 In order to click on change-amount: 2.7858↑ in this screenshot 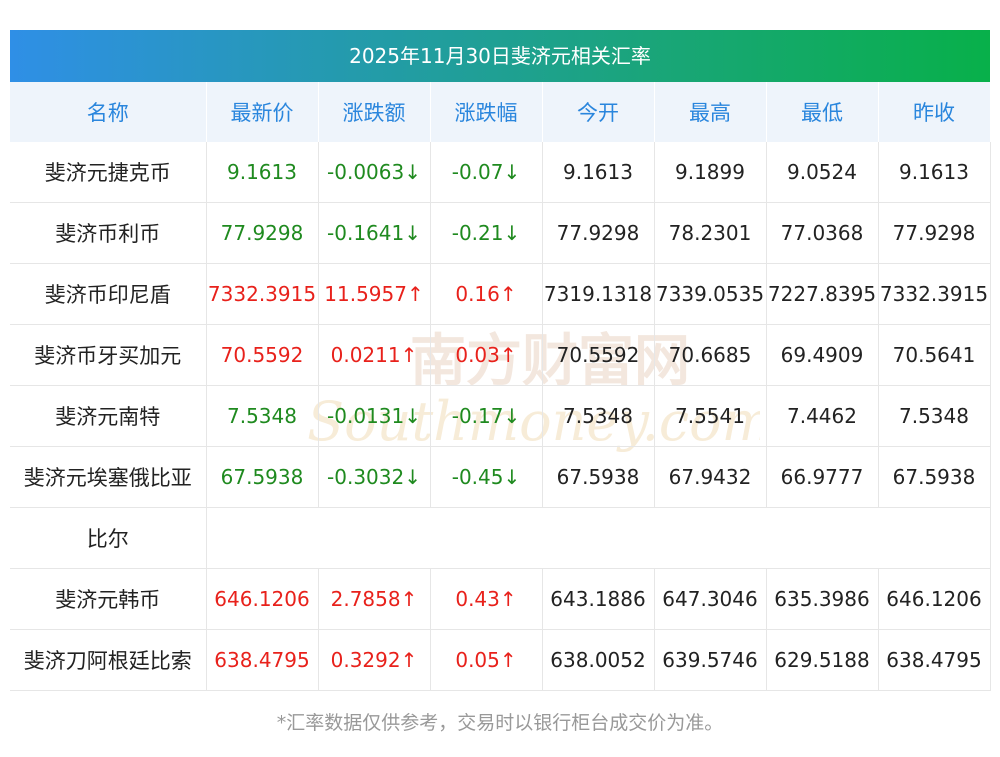, I will do `click(374, 599)`.